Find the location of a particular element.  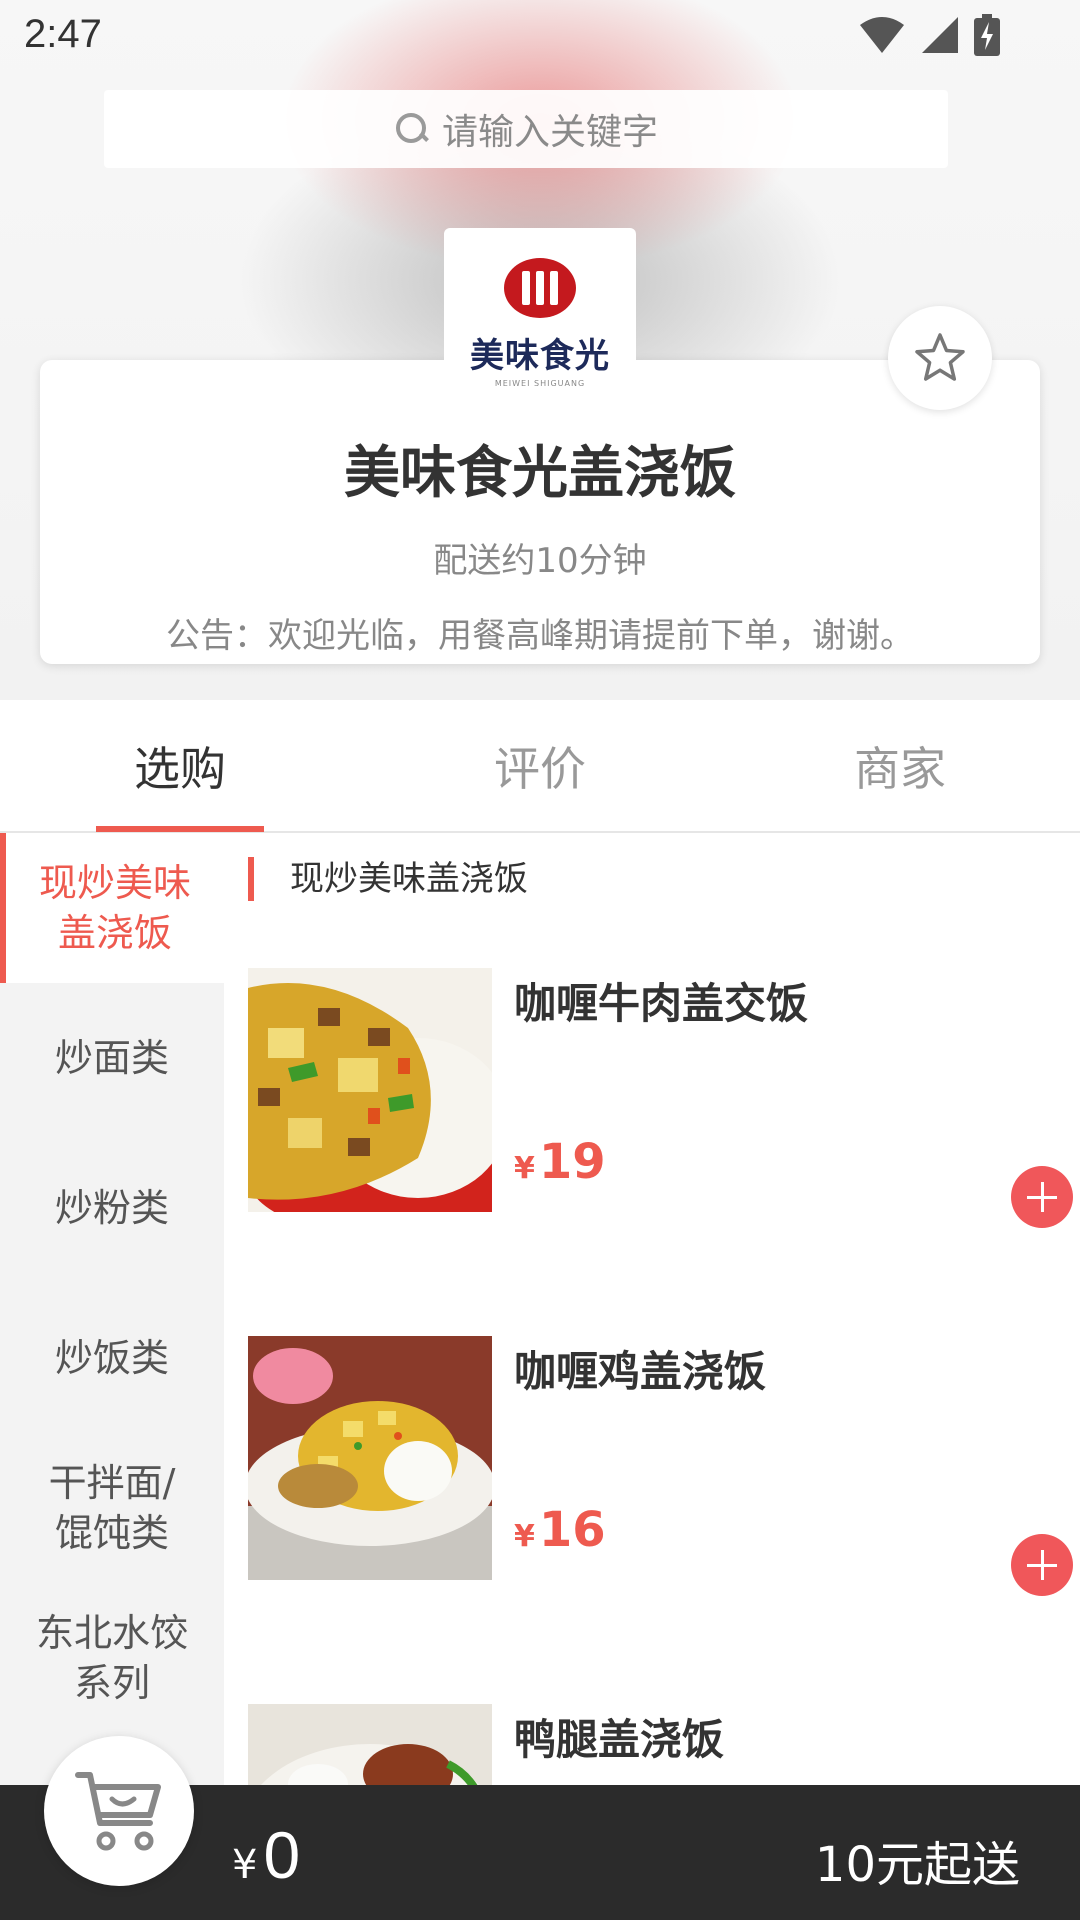

section-title: 现炒美味盖浇饭 is located at coordinates (388, 879).